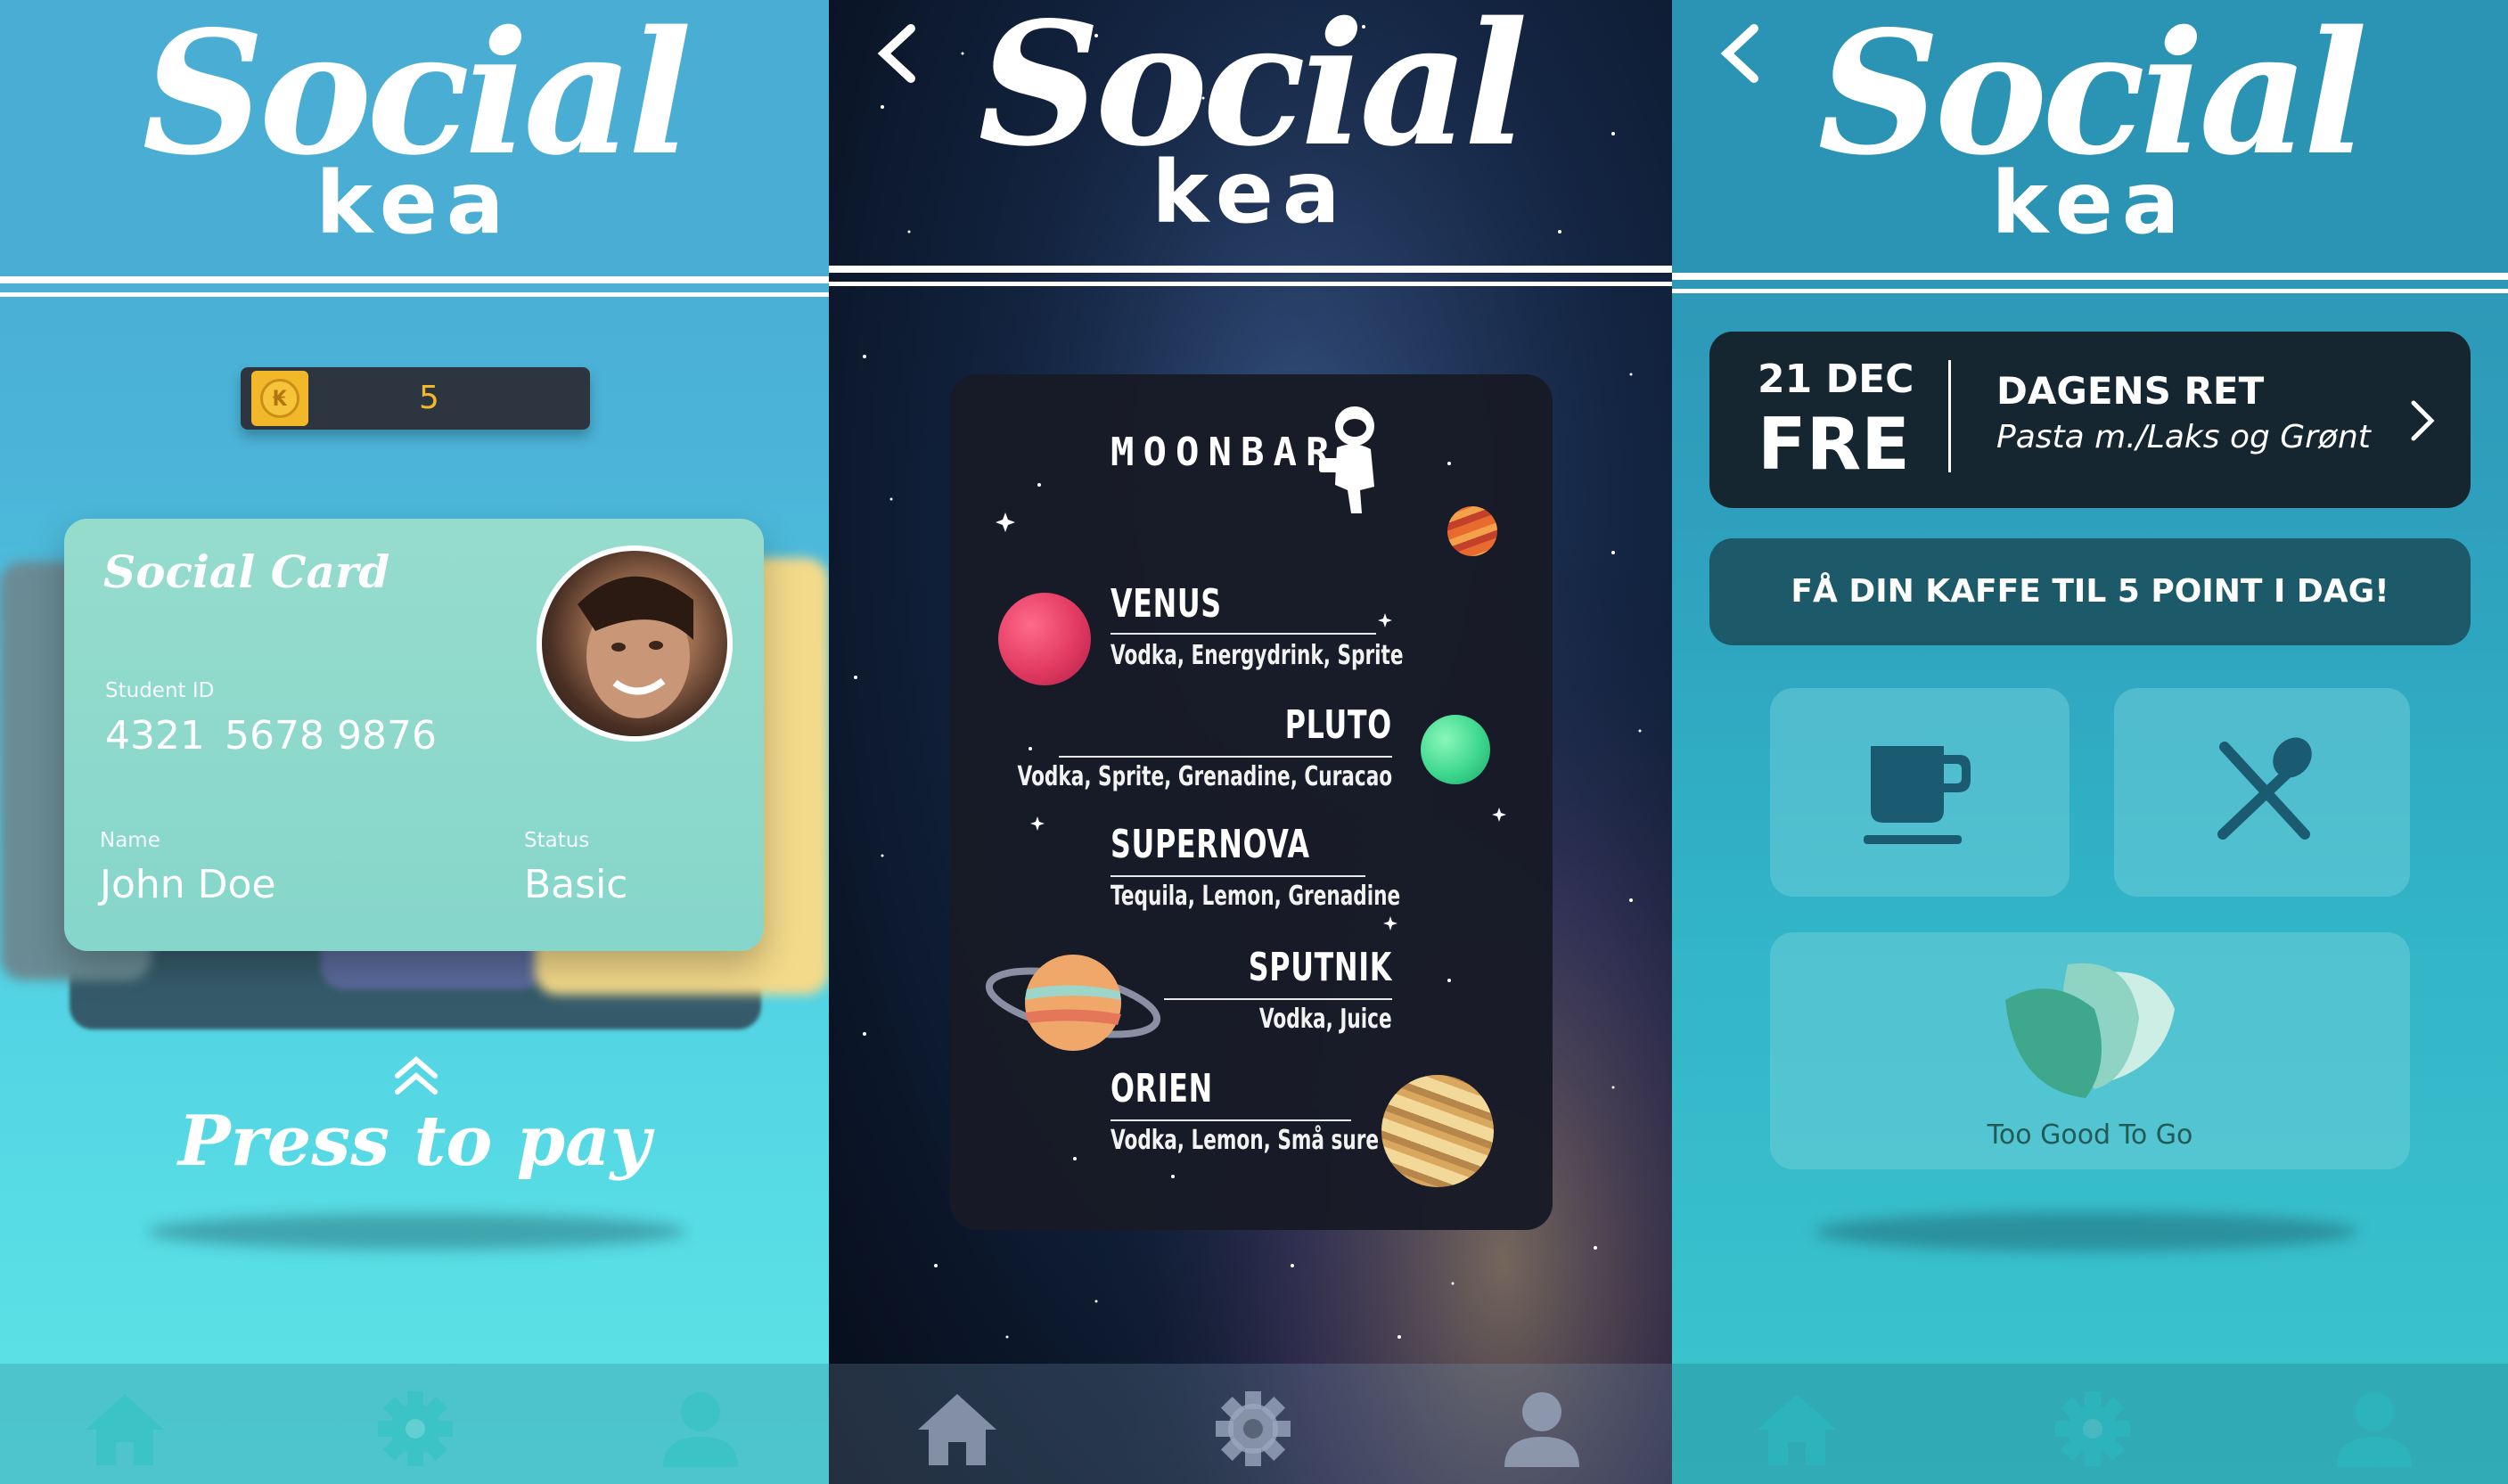  Describe the element at coordinates (2090, 591) in the screenshot. I see `coffee-offer-banner: FÅ DIN KAFFE TIL 5 POINT I DAG!` at that location.